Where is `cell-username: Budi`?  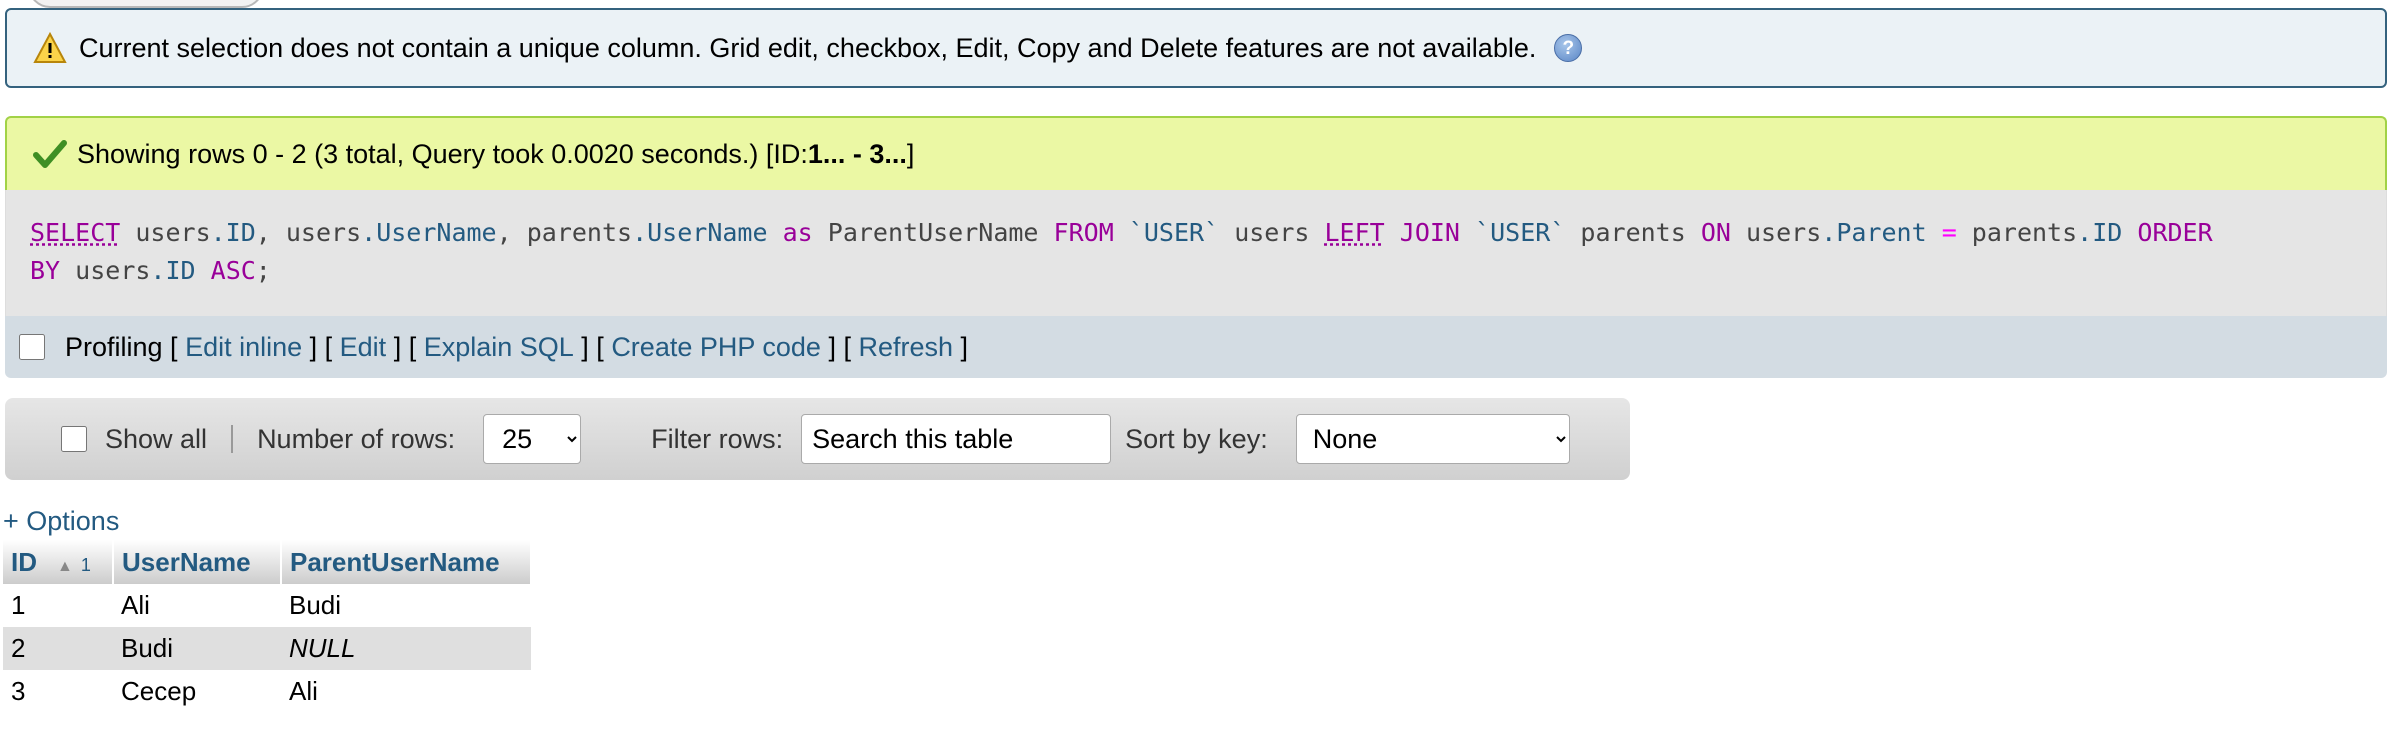 cell-username: Budi is located at coordinates (197, 648).